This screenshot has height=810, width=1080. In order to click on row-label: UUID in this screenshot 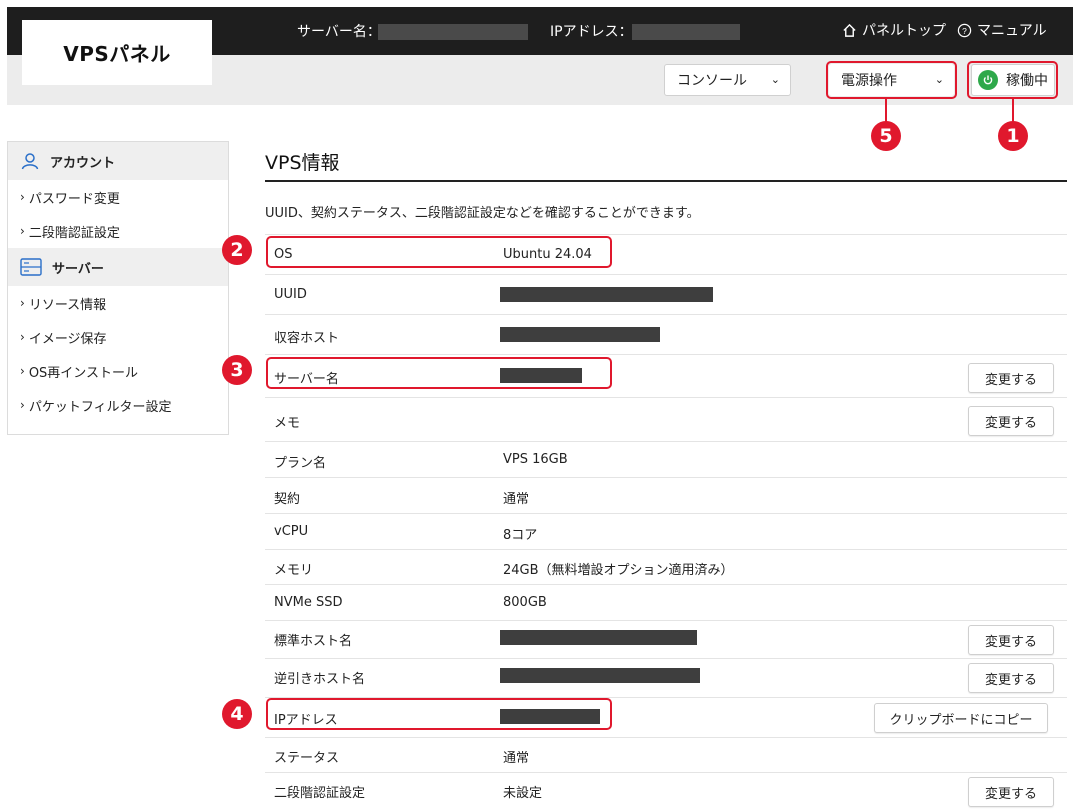, I will do `click(290, 294)`.